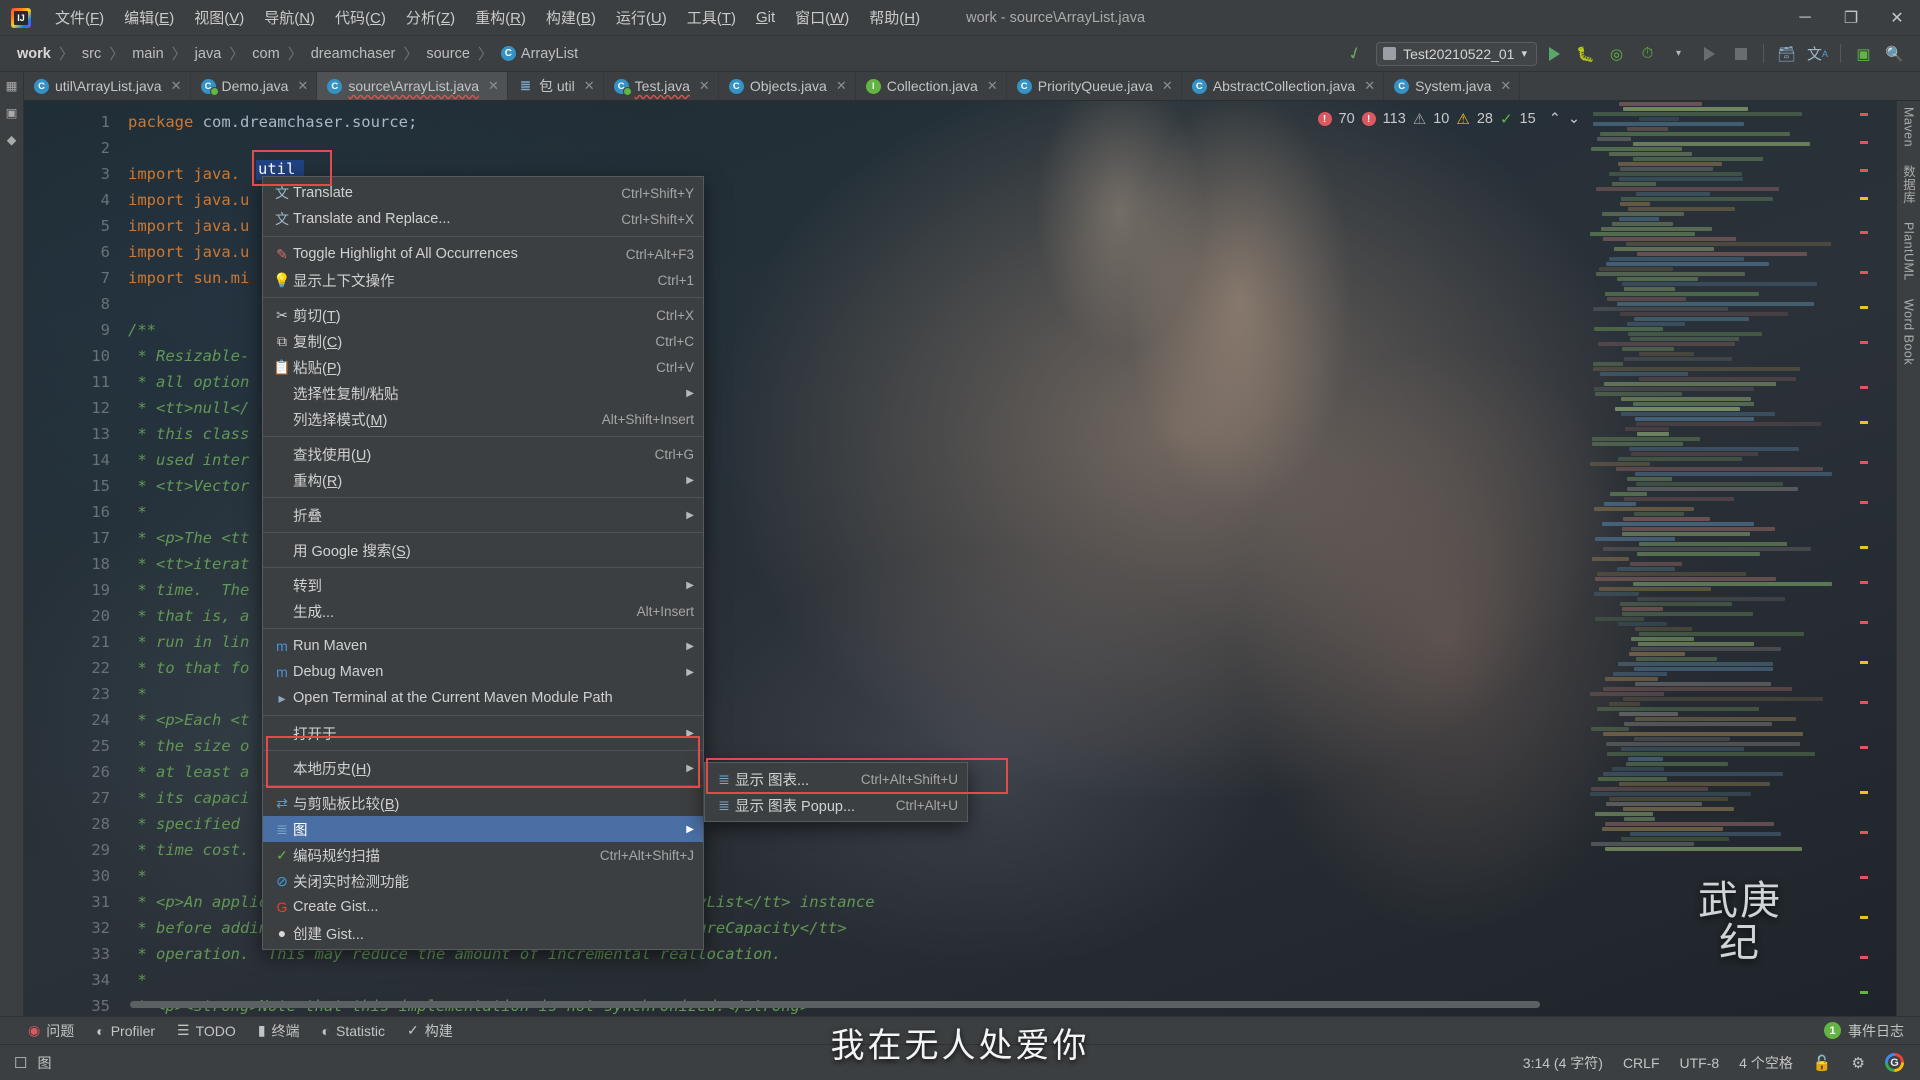 The height and width of the screenshot is (1080, 1920). I want to click on tool-window-problems: ◉ 问题, so click(51, 1031).